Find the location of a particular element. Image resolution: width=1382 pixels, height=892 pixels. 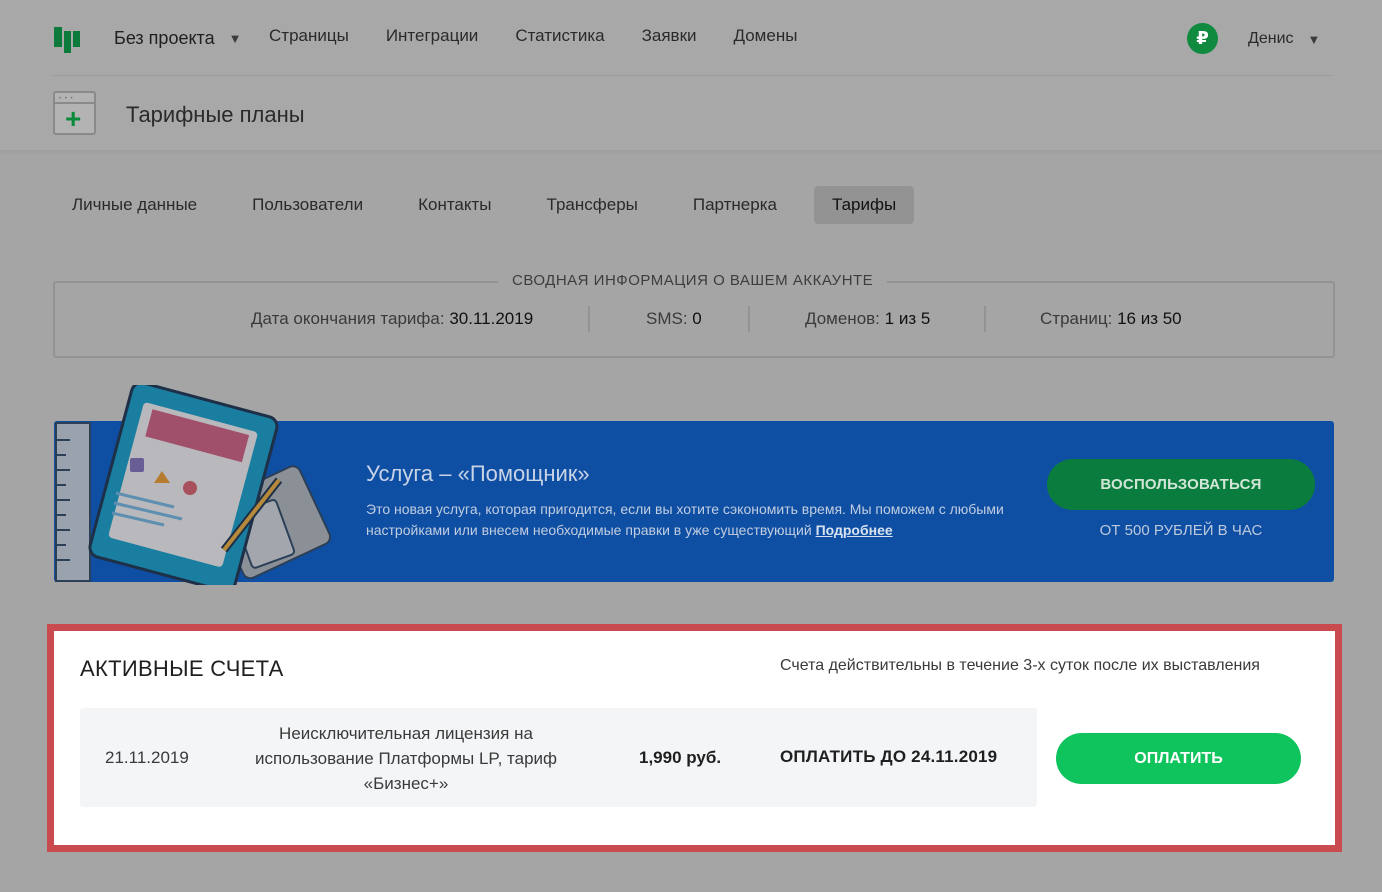

pages-stat: Страниц: 16 из 50 is located at coordinates (1111, 319).